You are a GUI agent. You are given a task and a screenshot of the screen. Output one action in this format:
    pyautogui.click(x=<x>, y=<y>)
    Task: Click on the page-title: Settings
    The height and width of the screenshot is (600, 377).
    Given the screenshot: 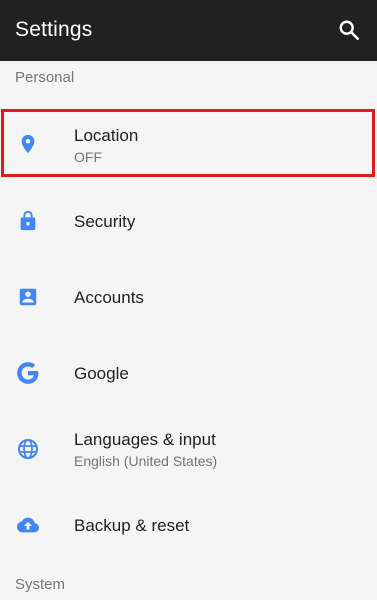 What is the action you would take?
    pyautogui.click(x=54, y=29)
    